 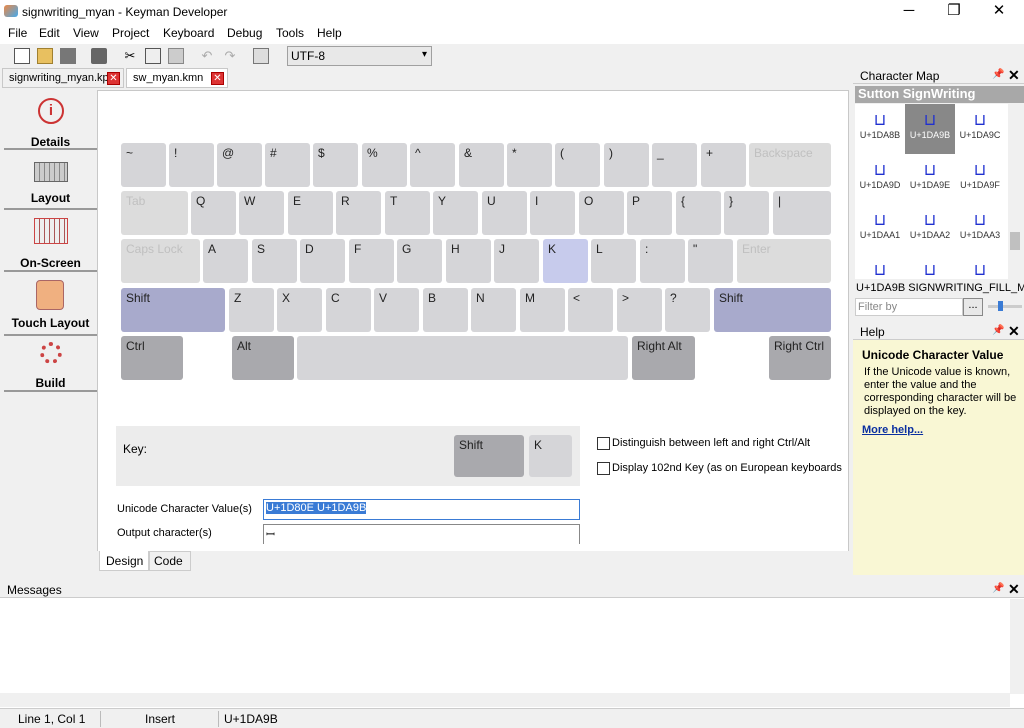 What do you see at coordinates (407, 213) in the screenshot?
I see `key-t: T` at bounding box center [407, 213].